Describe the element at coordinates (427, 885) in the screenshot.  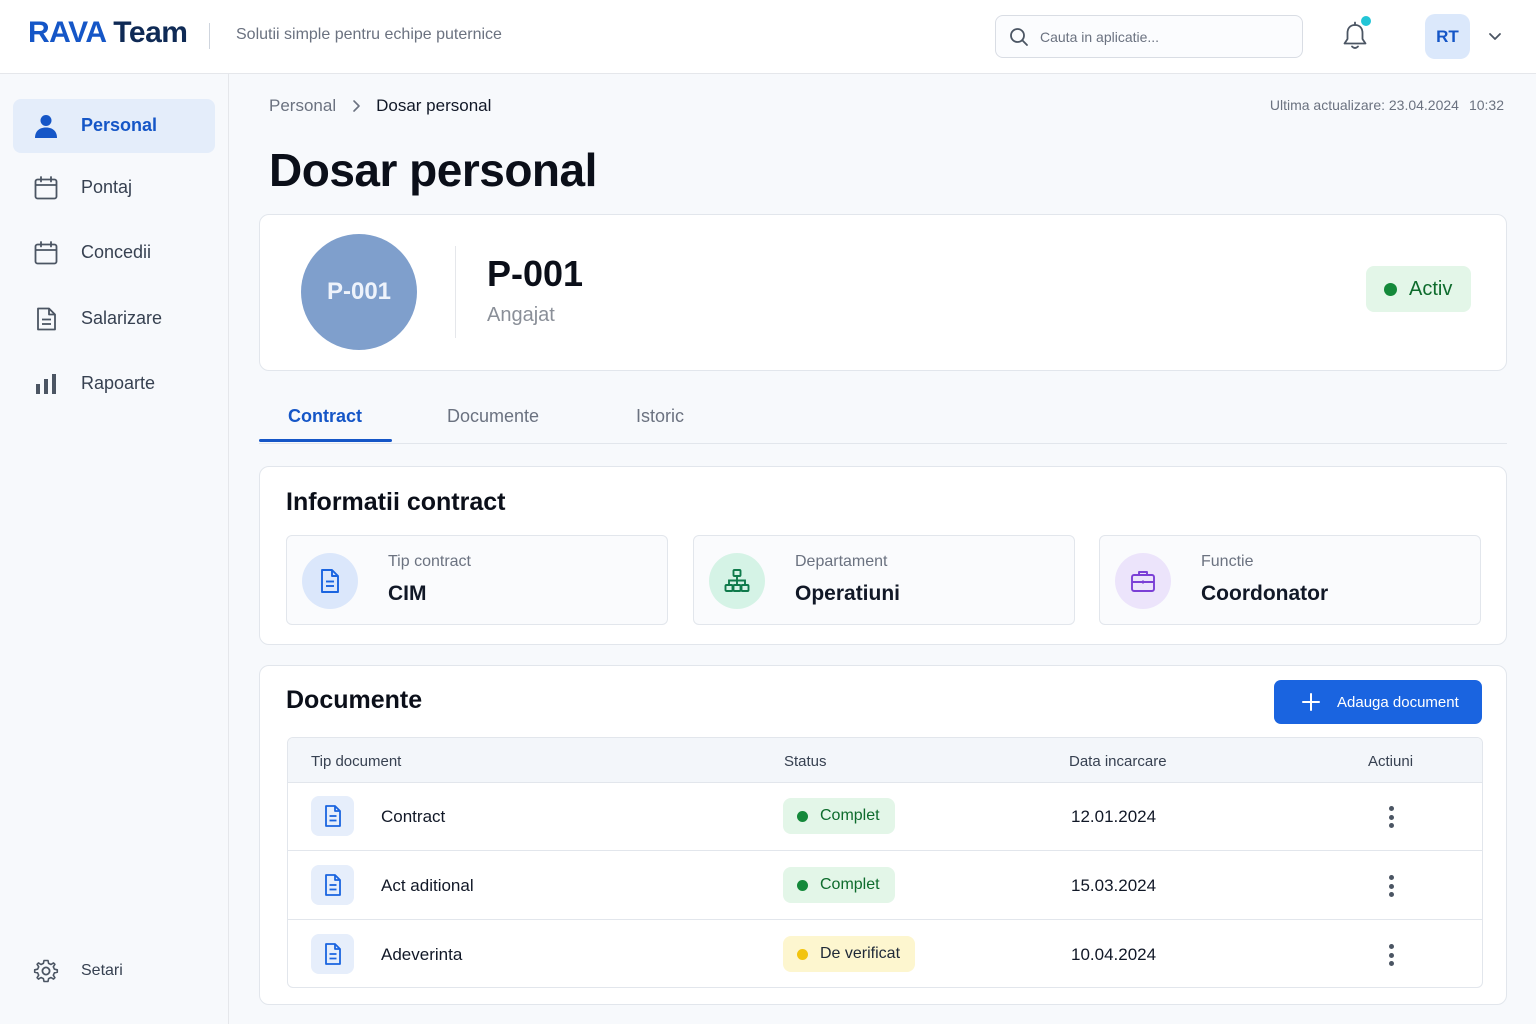
I see `document-name: Act aditional` at that location.